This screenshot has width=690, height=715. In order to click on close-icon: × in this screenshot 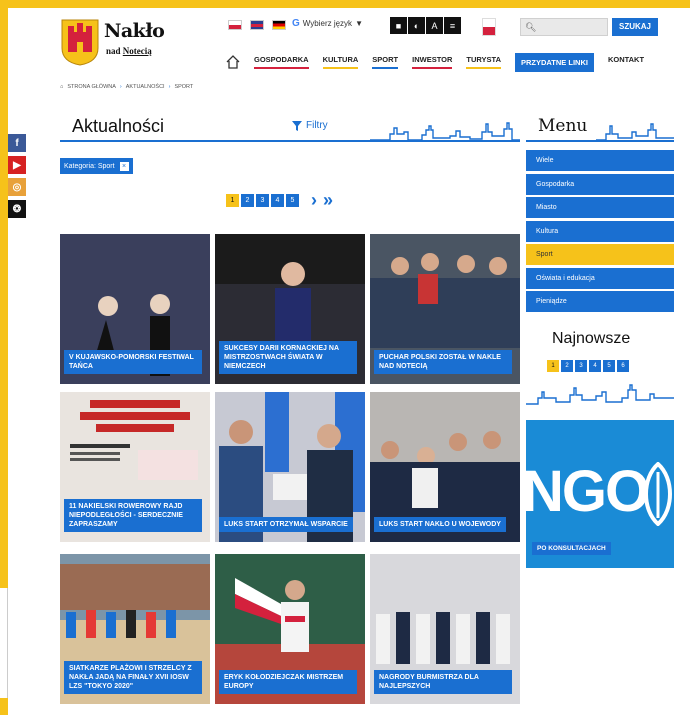, I will do `click(124, 166)`.